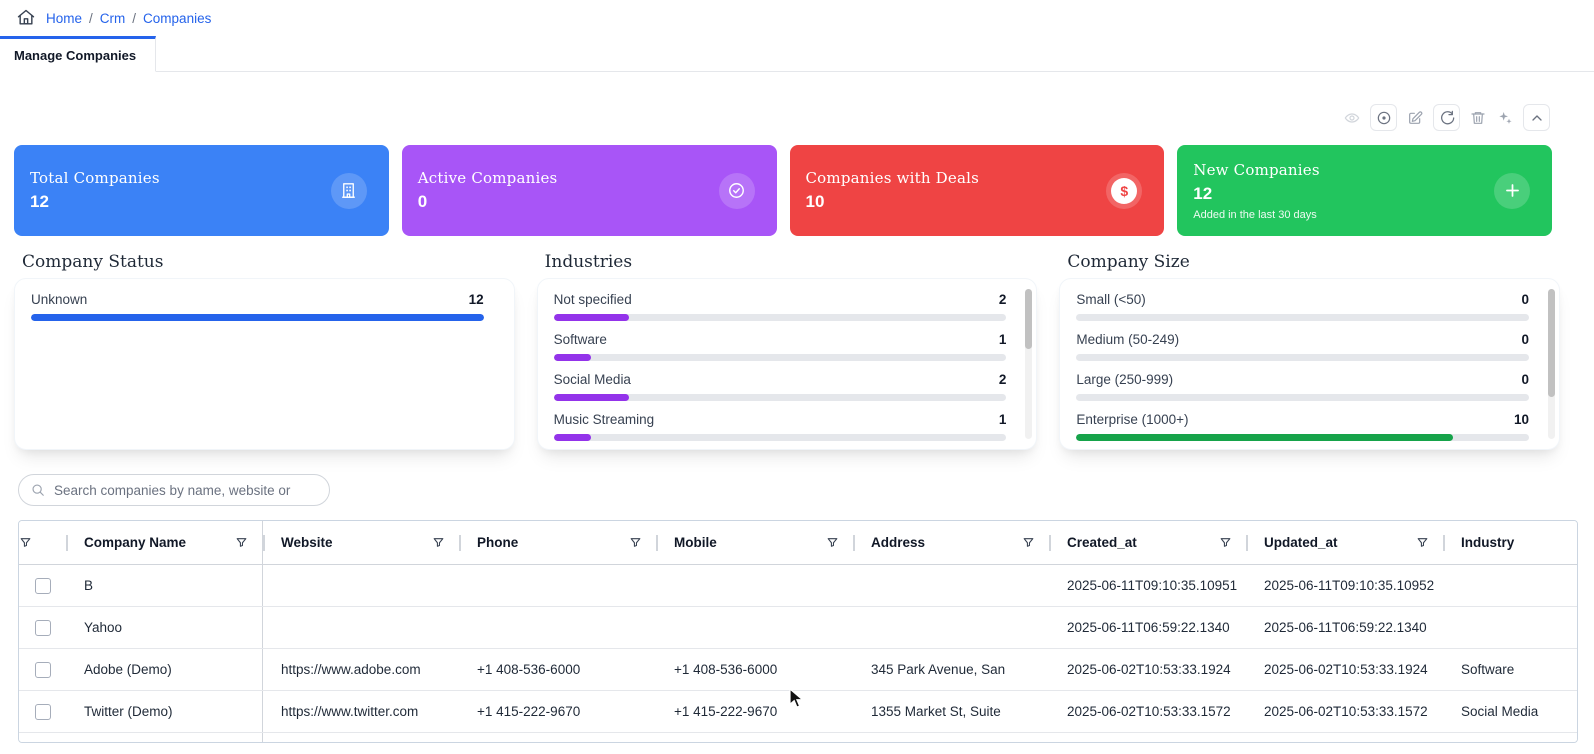 This screenshot has width=1594, height=754. Describe the element at coordinates (1125, 379) in the screenshot. I see `dist-label: Large (250-999)` at that location.